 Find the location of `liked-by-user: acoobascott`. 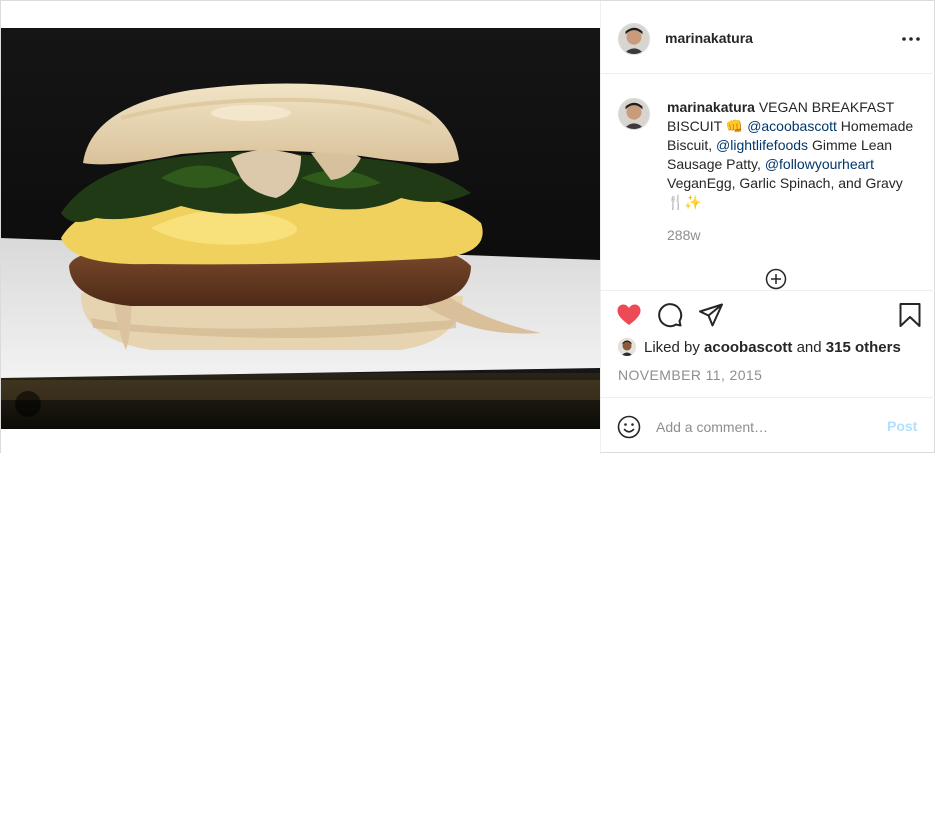

liked-by-user: acoobascott is located at coordinates (748, 347).